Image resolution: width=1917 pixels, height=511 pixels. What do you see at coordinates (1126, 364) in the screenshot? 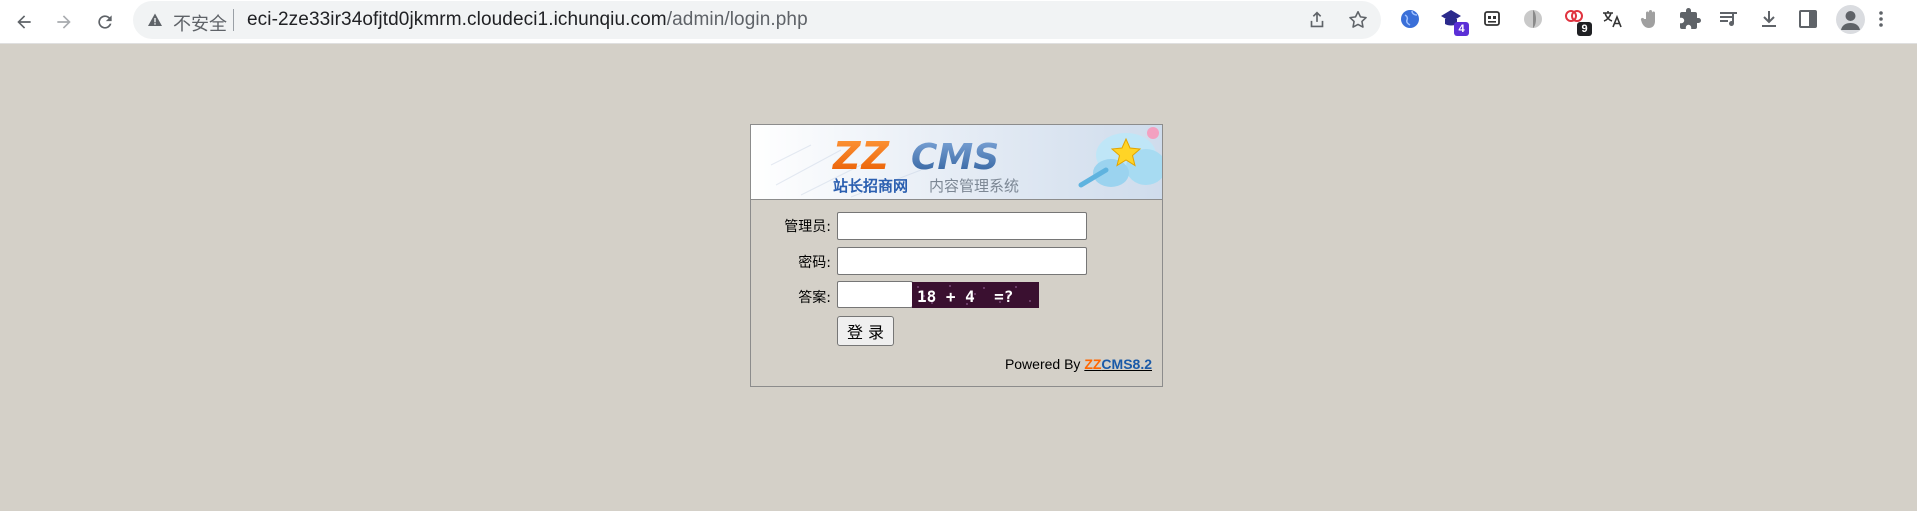
I see `powered-cms: CMS8.2` at bounding box center [1126, 364].